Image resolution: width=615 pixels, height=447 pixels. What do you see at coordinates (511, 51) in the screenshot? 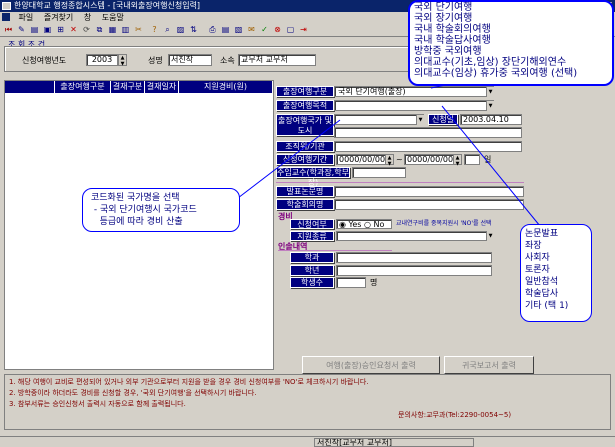
I see `trip-option-5: 방학중 국외여행` at bounding box center [511, 51].